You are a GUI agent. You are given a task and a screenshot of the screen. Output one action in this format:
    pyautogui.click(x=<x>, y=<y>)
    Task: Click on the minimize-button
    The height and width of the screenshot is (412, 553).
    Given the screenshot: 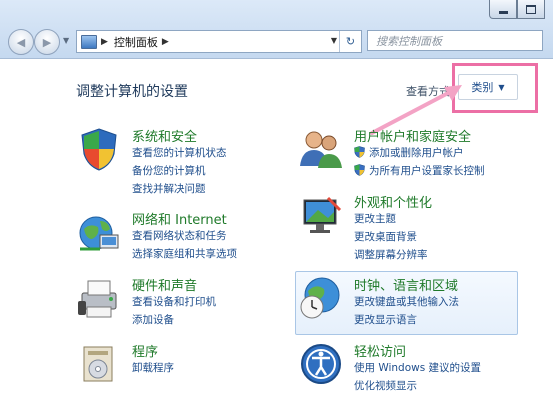 What is the action you would take?
    pyautogui.click(x=503, y=9)
    